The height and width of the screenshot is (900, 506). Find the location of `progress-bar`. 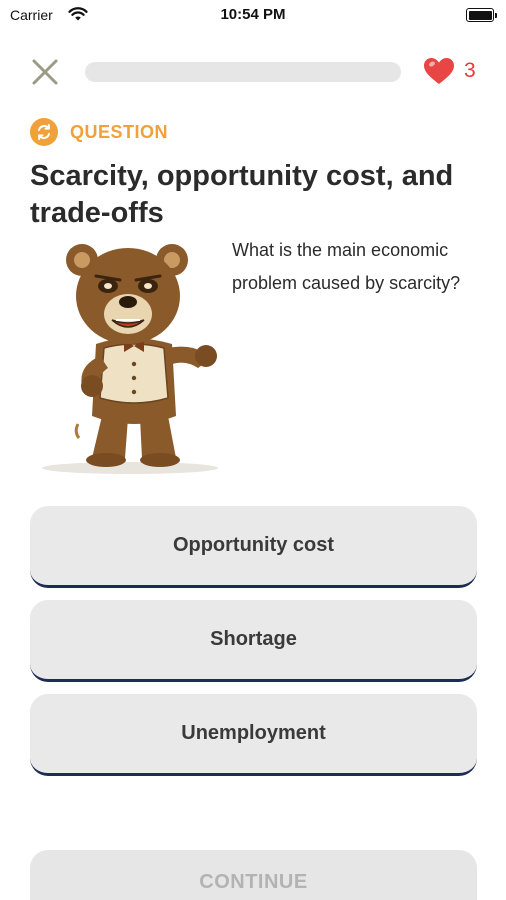

progress-bar is located at coordinates (243, 72).